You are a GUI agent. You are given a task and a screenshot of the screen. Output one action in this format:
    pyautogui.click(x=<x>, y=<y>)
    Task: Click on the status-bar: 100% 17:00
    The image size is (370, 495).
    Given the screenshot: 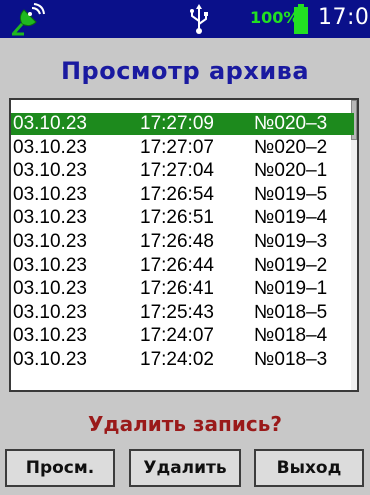 What is the action you would take?
    pyautogui.click(x=185, y=19)
    